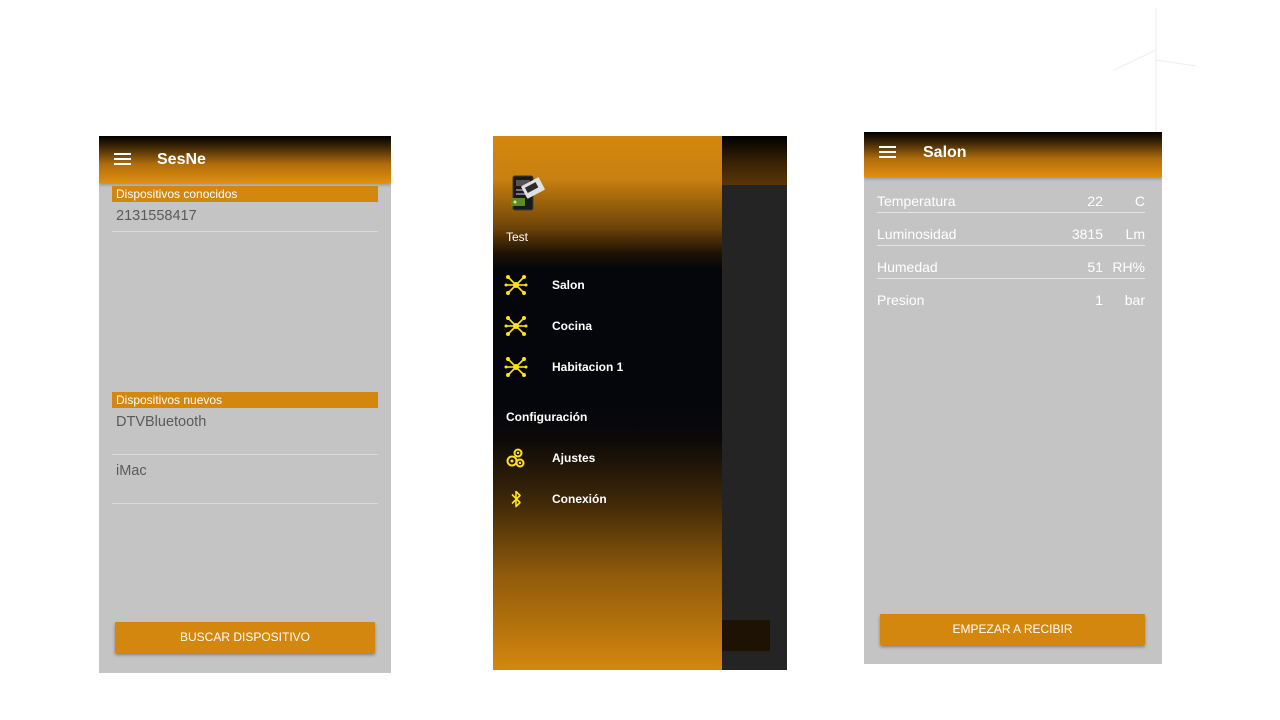 This screenshot has width=1280, height=720. What do you see at coordinates (607, 286) in the screenshot?
I see `drawer-item-salon: Salon` at bounding box center [607, 286].